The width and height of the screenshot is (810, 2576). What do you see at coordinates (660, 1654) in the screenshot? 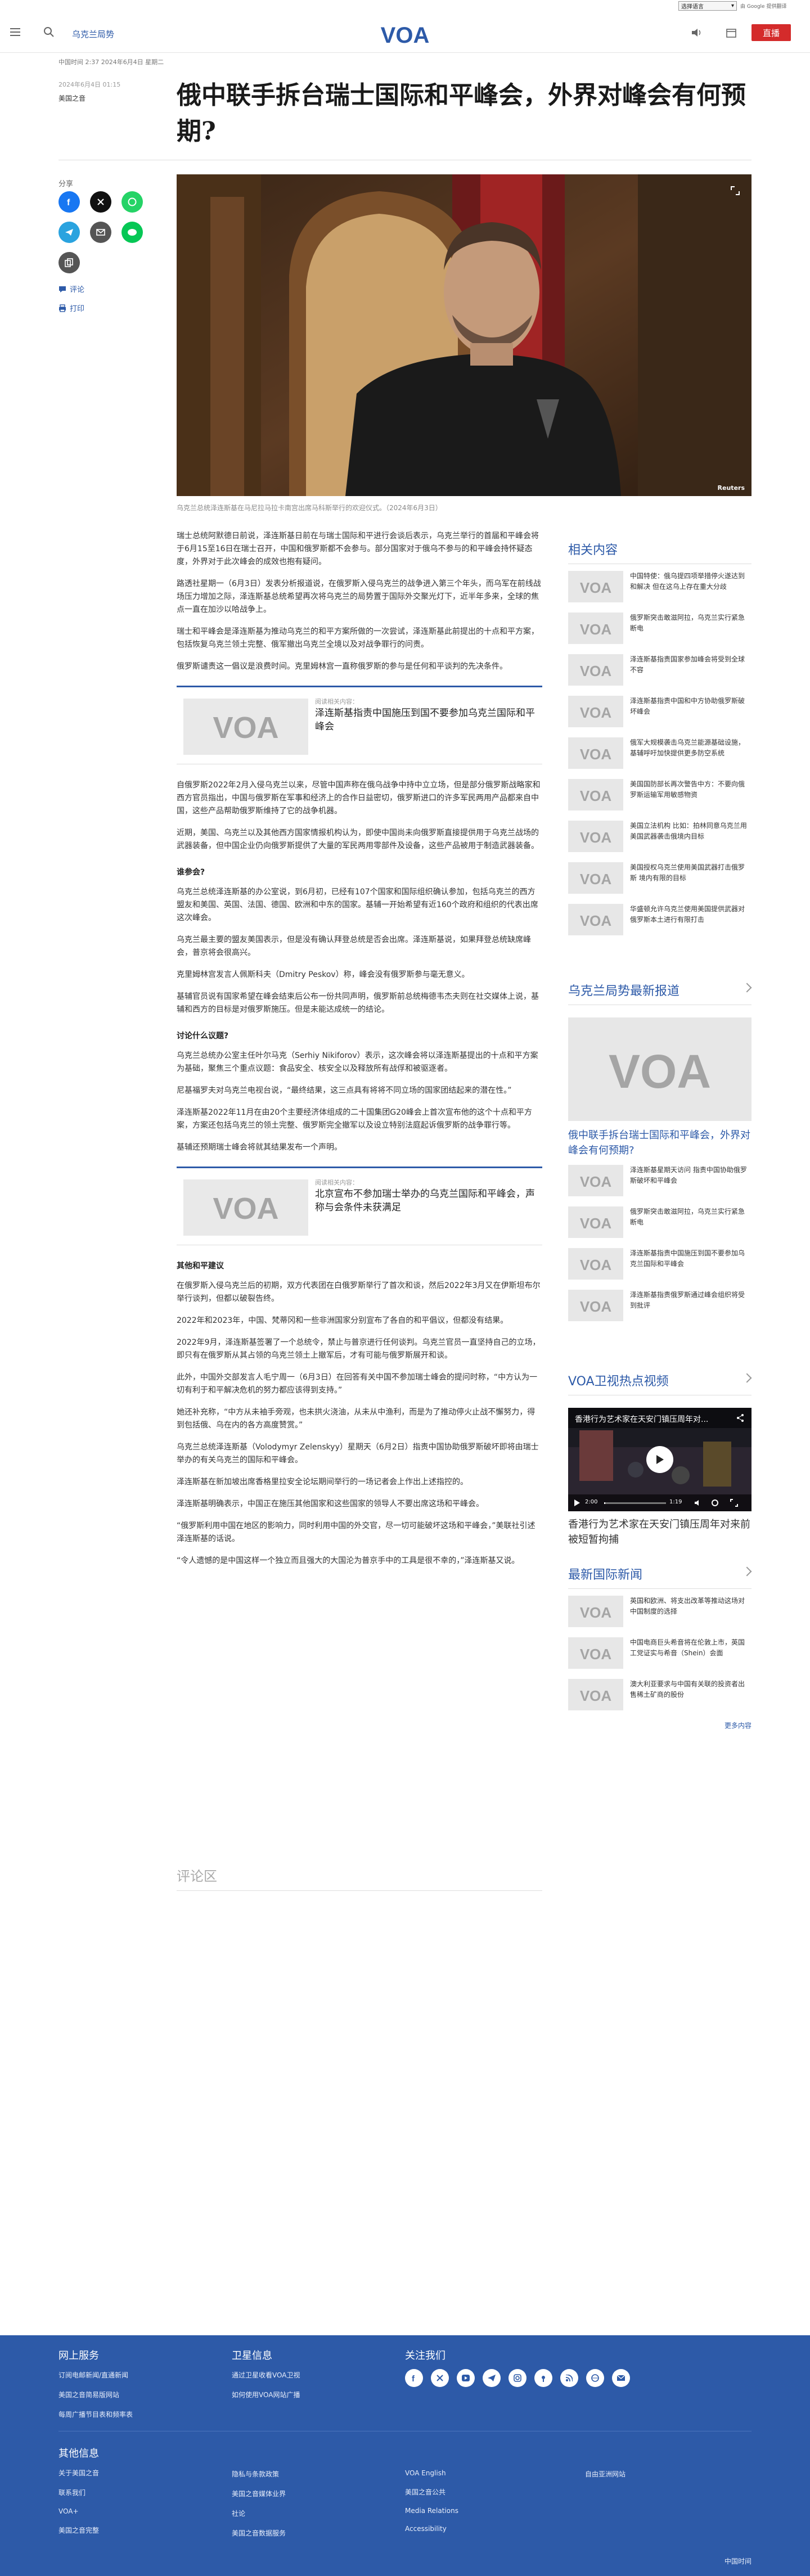
I see `list-item: VOA 中国电商巨头希音将在伦敦上市，英国工党证实与希音（Shein）会面` at bounding box center [660, 1654].